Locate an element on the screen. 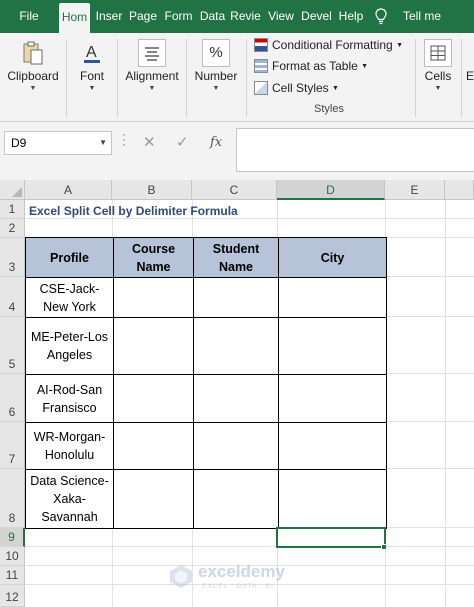 The height and width of the screenshot is (607, 474). tab-file: File is located at coordinates (29, 16).